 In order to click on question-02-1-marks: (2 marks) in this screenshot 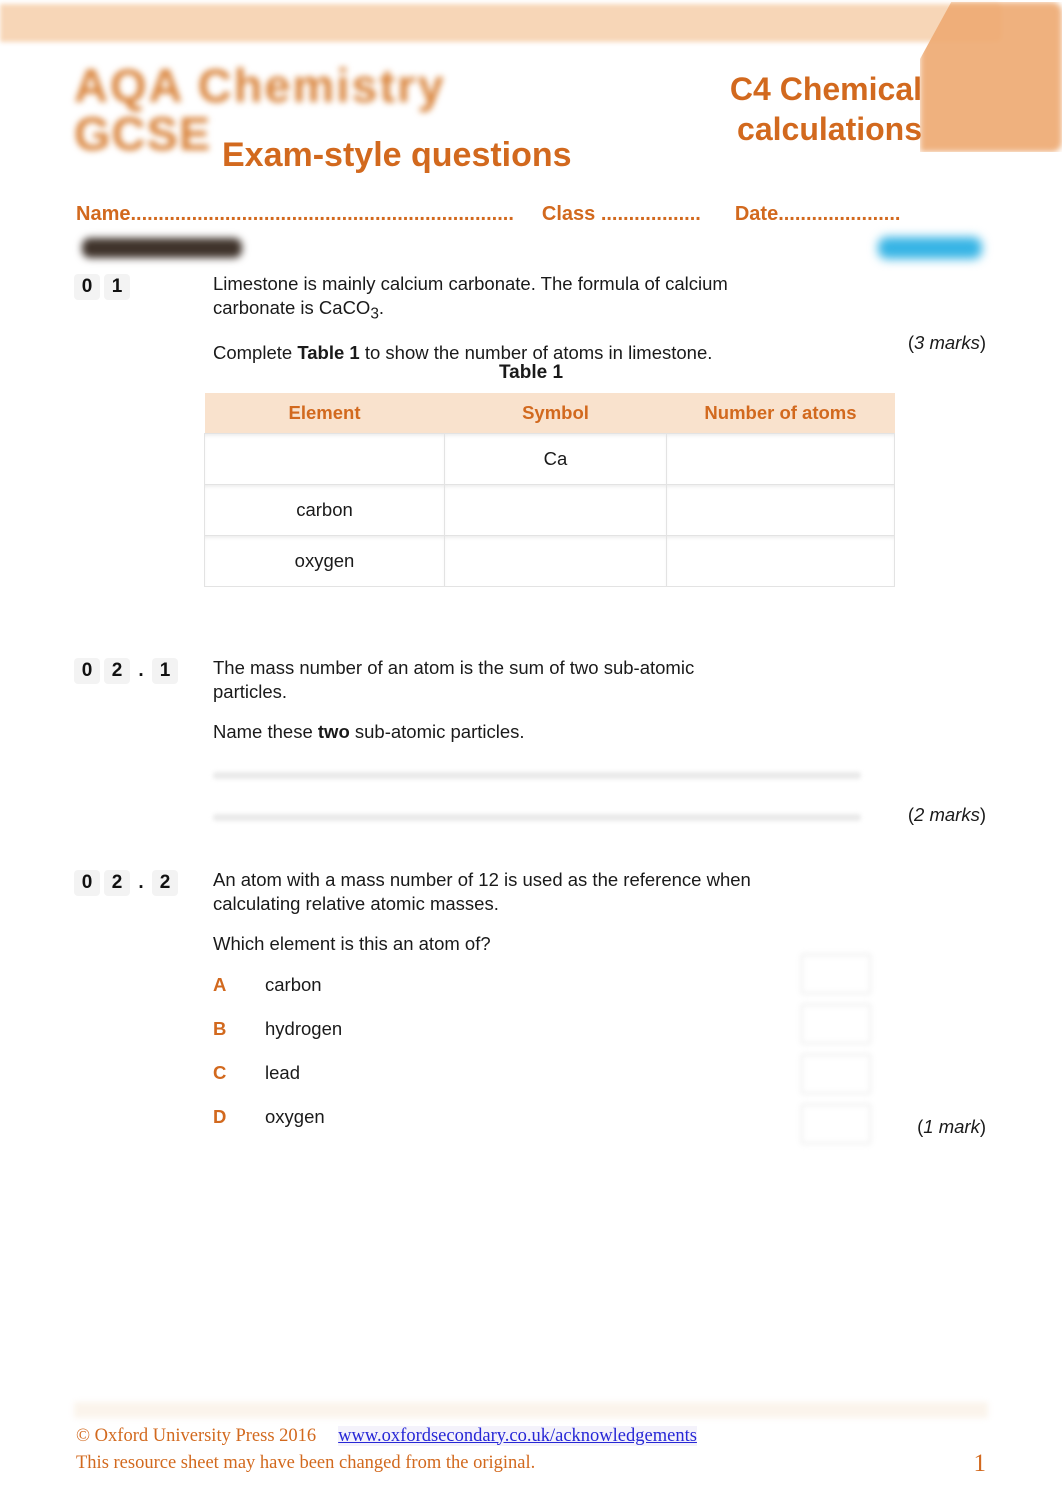, I will do `click(946, 814)`.